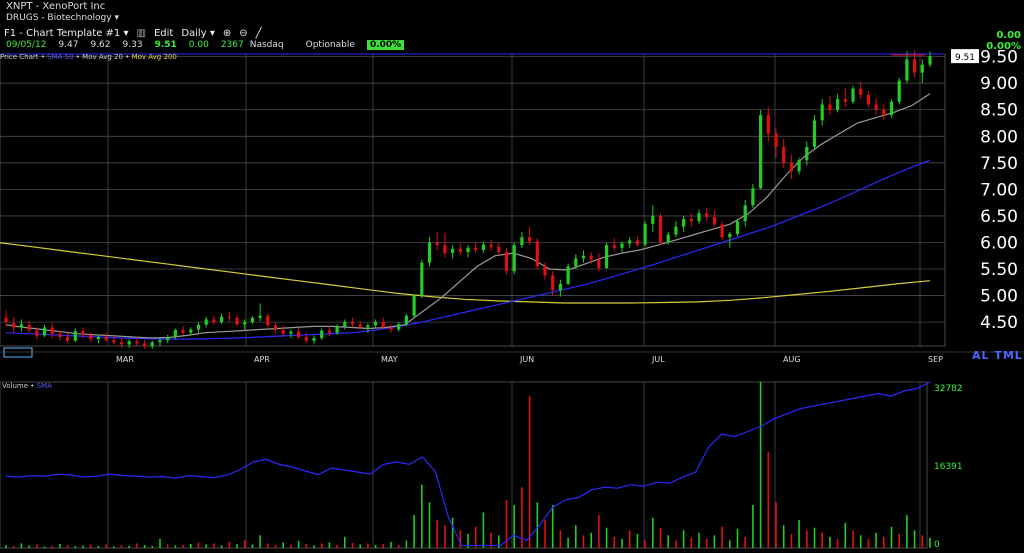 The width and height of the screenshot is (1024, 553). I want to click on month-label: JUN, so click(526, 359).